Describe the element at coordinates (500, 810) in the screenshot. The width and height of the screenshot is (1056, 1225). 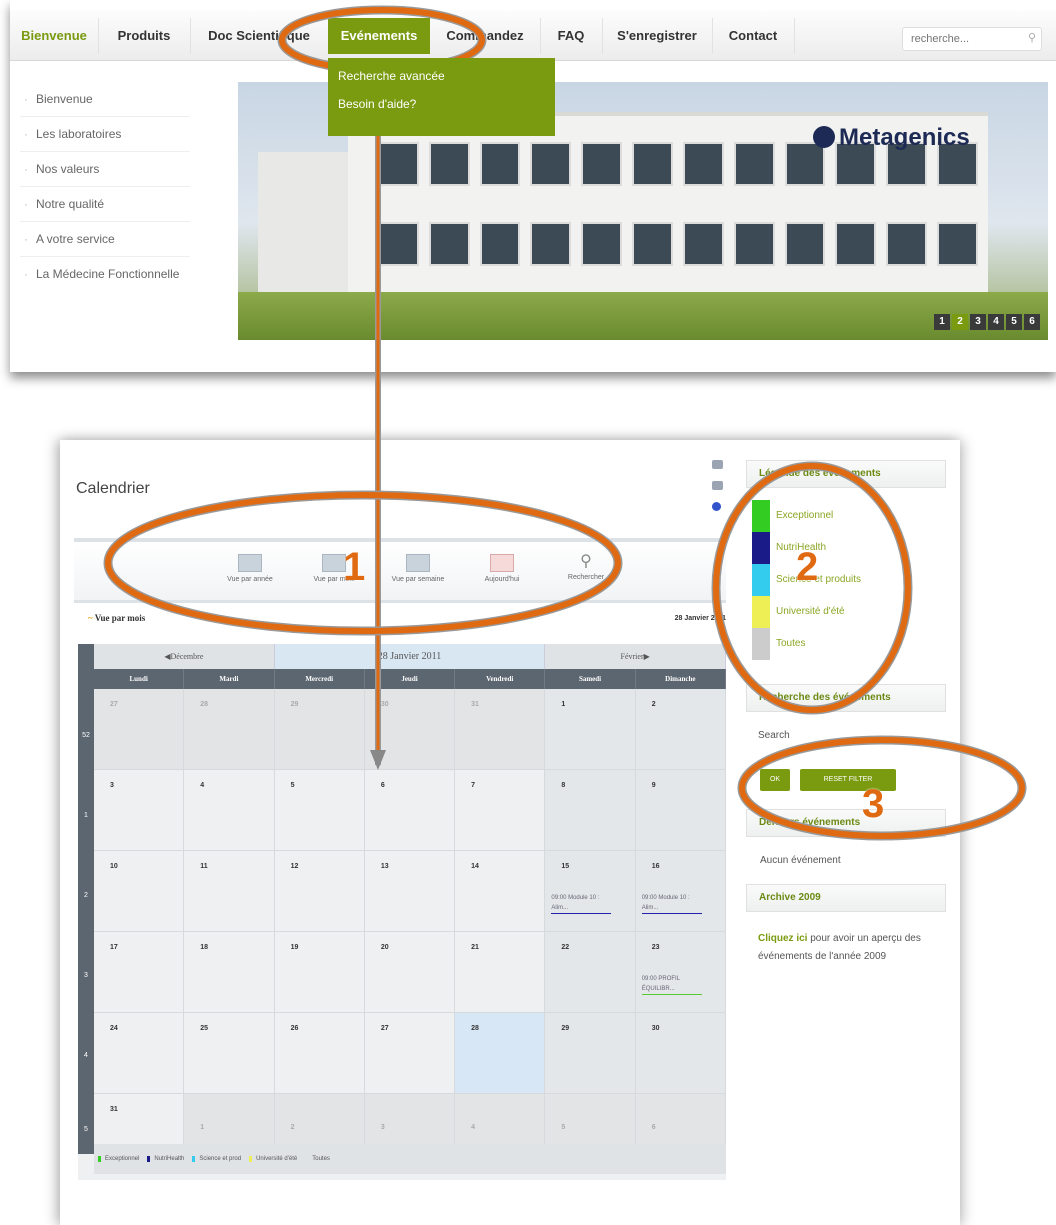
I see `day-cell: 7` at that location.